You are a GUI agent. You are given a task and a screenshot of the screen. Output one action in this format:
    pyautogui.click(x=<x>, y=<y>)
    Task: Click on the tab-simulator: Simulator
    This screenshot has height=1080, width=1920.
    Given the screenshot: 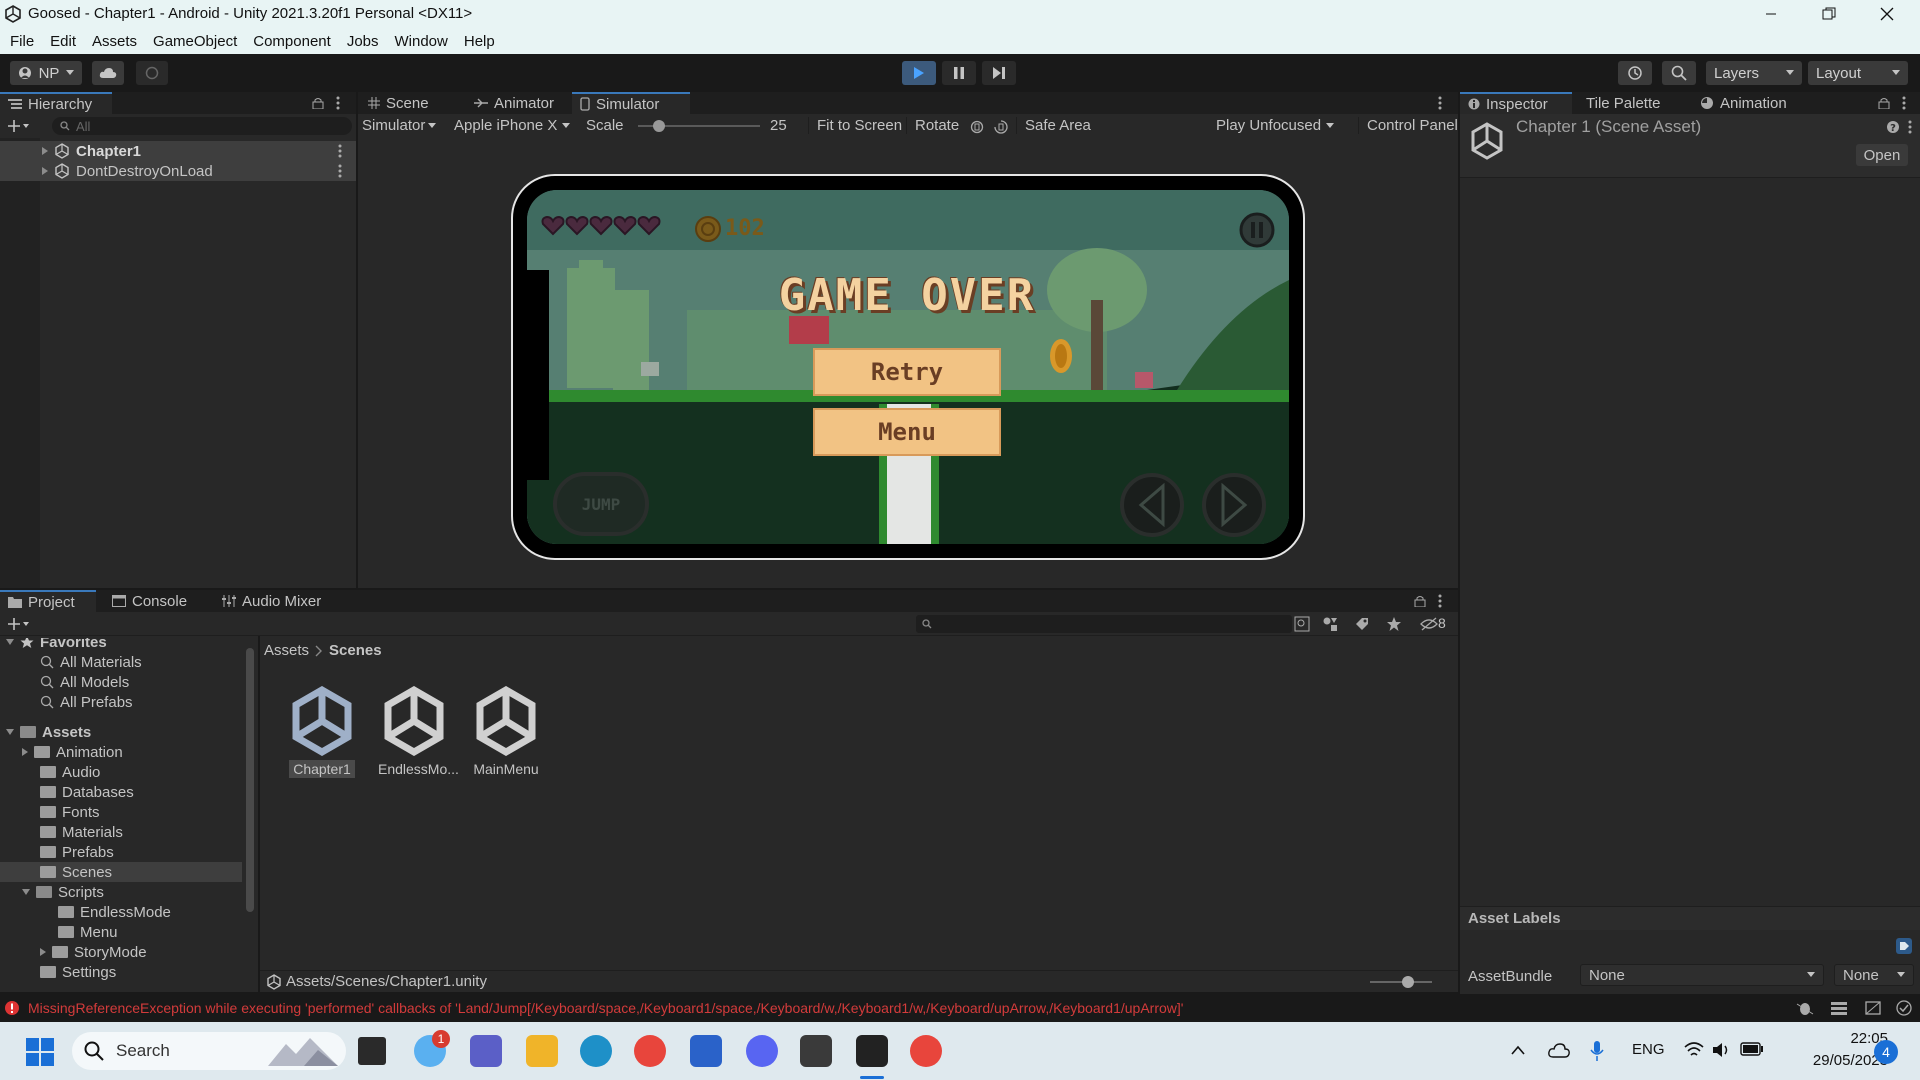 What is the action you would take?
    pyautogui.click(x=631, y=103)
    